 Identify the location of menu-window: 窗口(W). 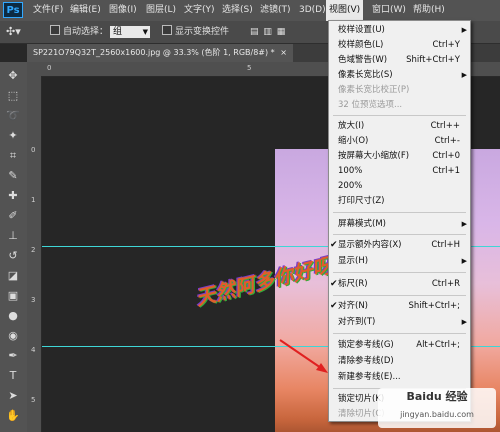
(389, 10).